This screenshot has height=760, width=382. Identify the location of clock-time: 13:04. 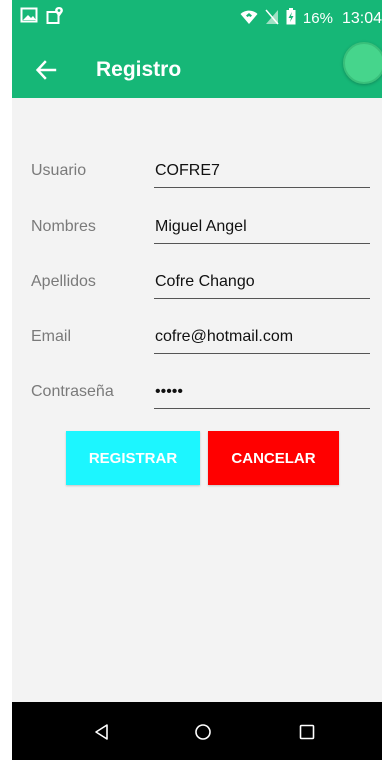
(361, 18).